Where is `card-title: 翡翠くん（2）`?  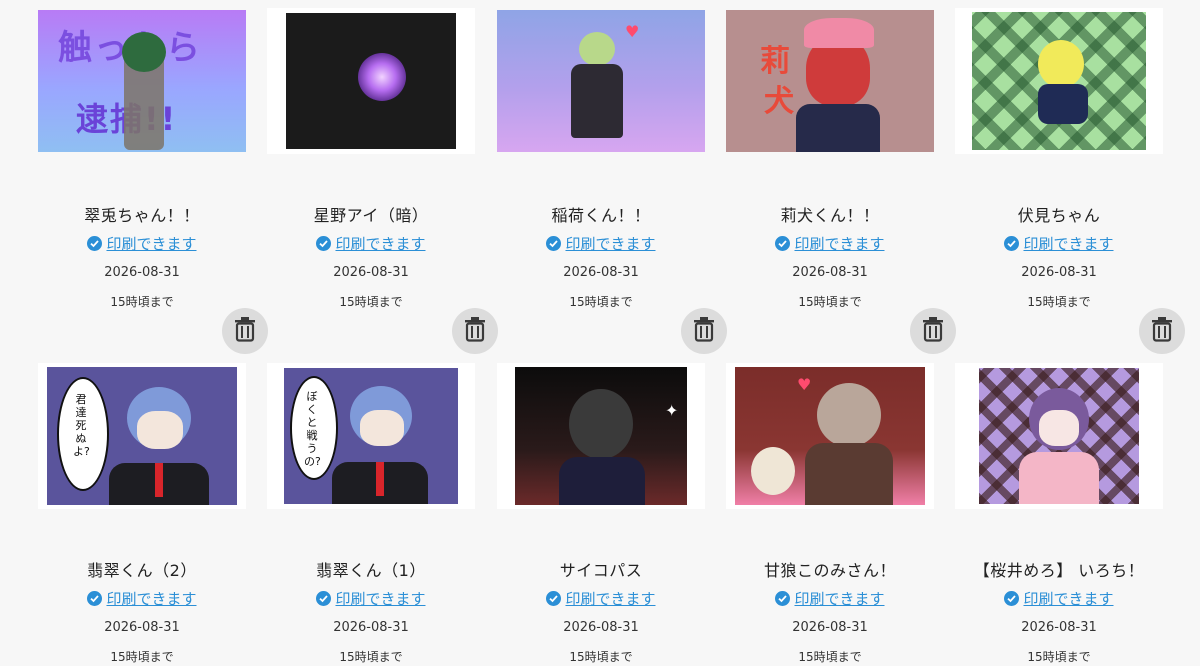 card-title: 翡翠くん（2） is located at coordinates (142, 570).